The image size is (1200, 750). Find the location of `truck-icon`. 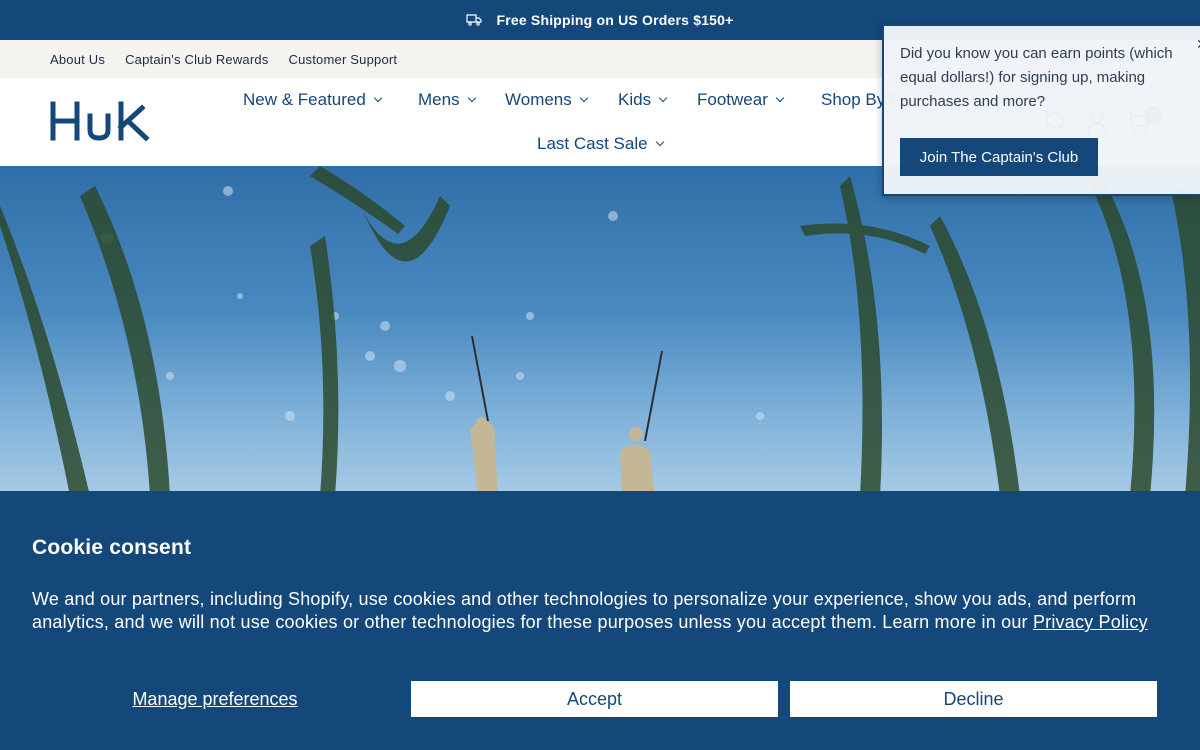

truck-icon is located at coordinates (474, 20).